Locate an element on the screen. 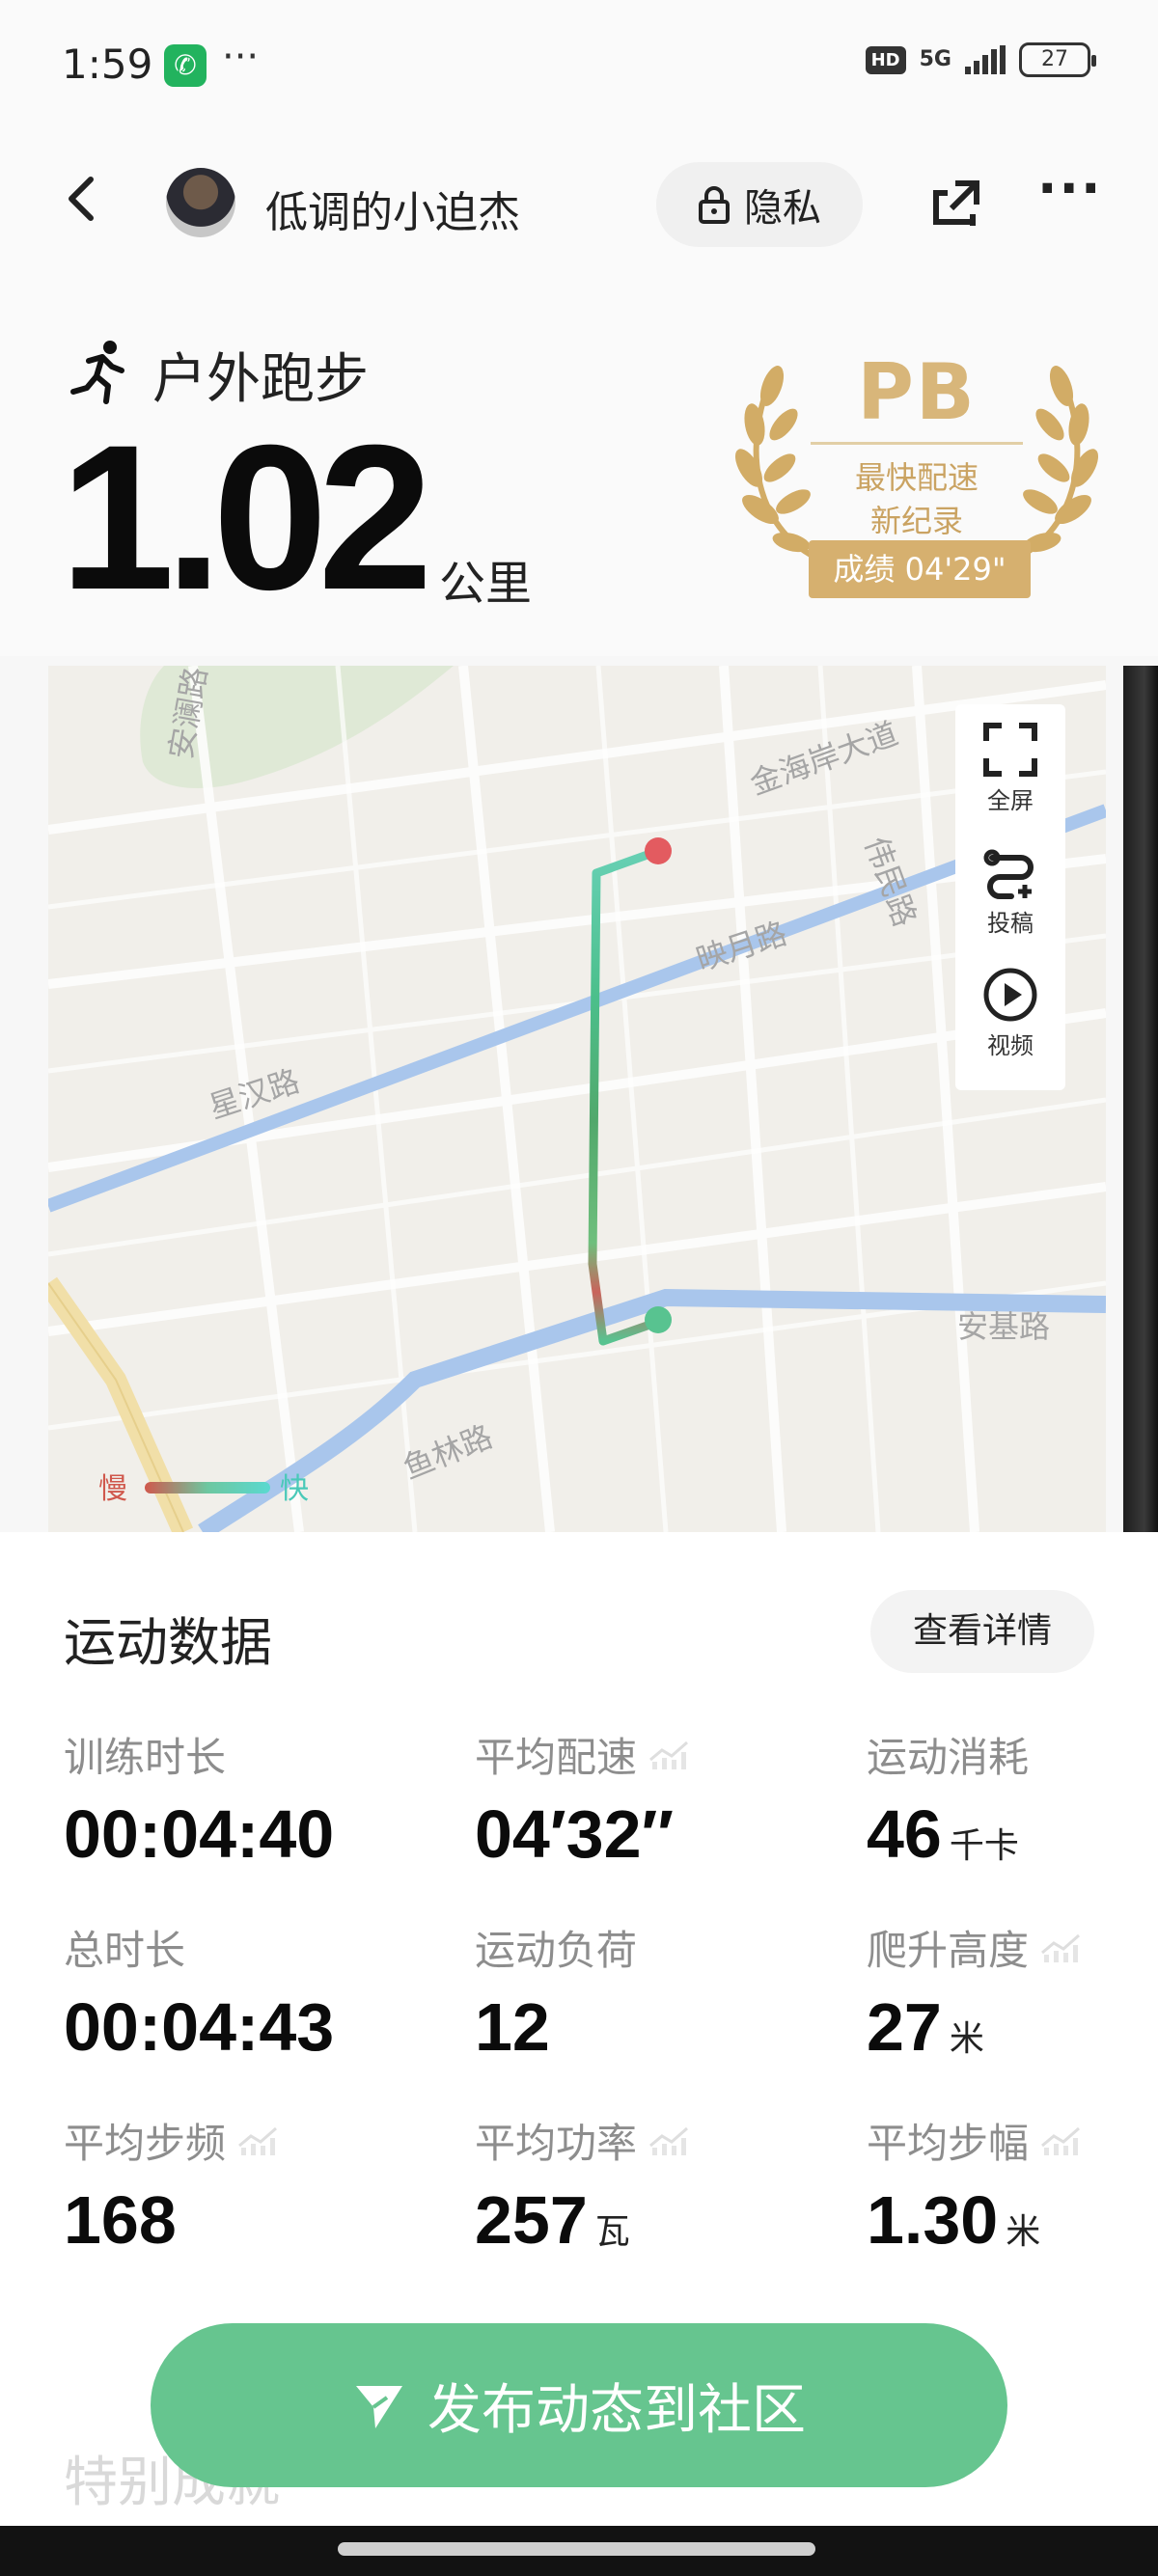 The width and height of the screenshot is (1158, 2576). pb-divider is located at coordinates (917, 444).